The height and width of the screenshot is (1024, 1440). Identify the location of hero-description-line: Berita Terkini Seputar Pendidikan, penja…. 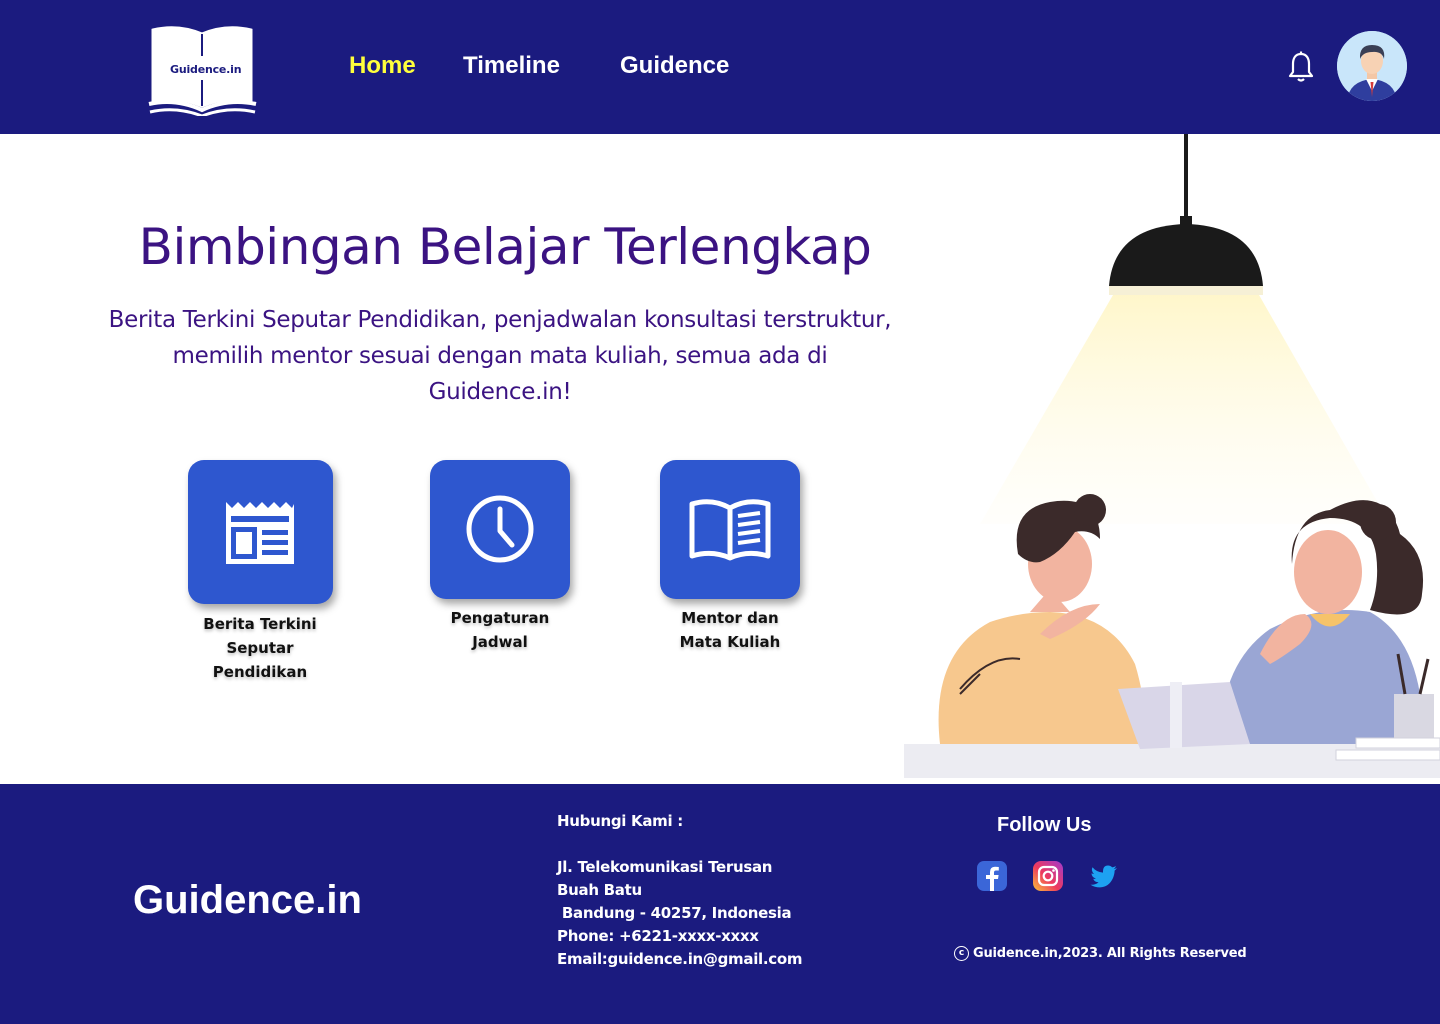
(500, 320).